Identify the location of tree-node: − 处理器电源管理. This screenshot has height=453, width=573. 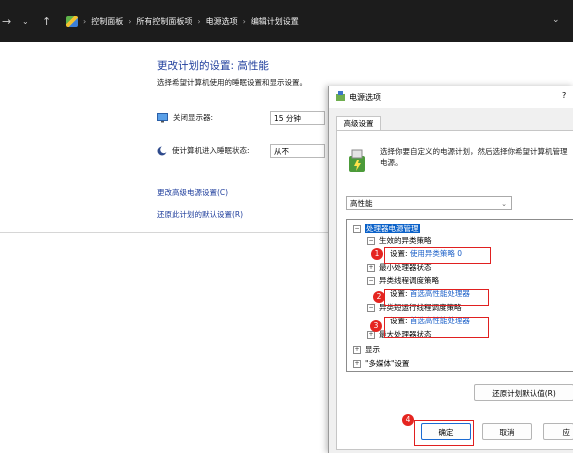
(386, 228).